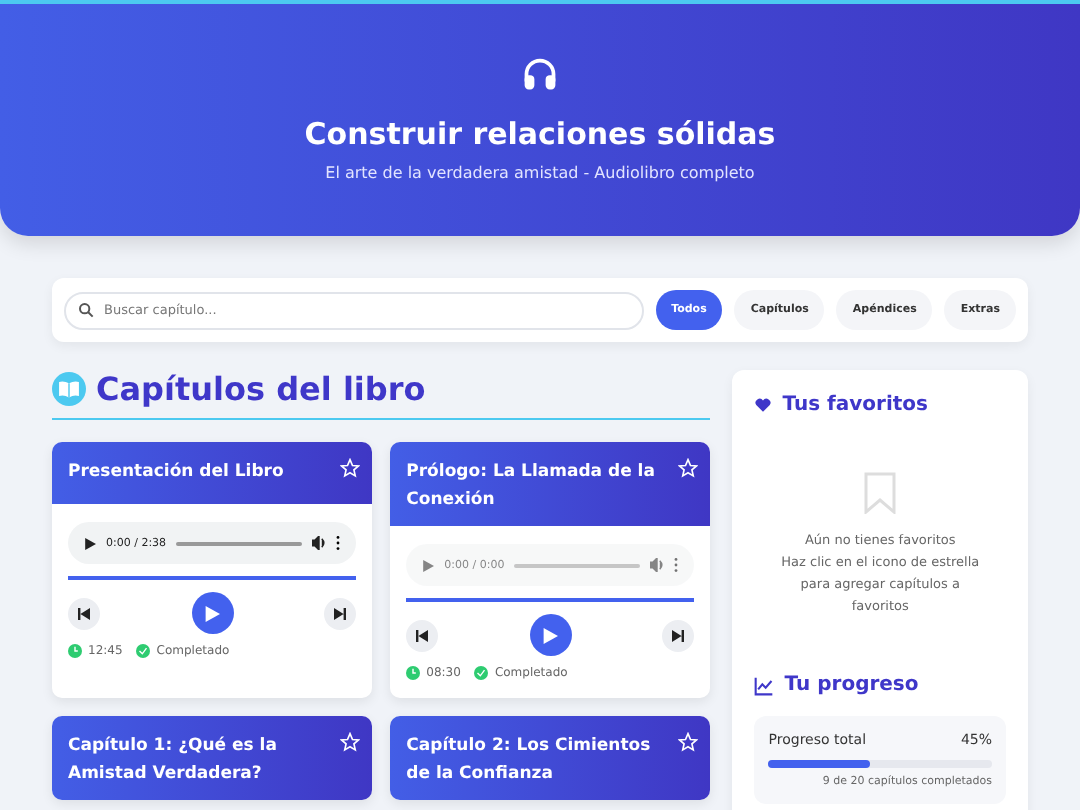 This screenshot has width=1080, height=810. What do you see at coordinates (69, 389) in the screenshot?
I see `book-icon` at bounding box center [69, 389].